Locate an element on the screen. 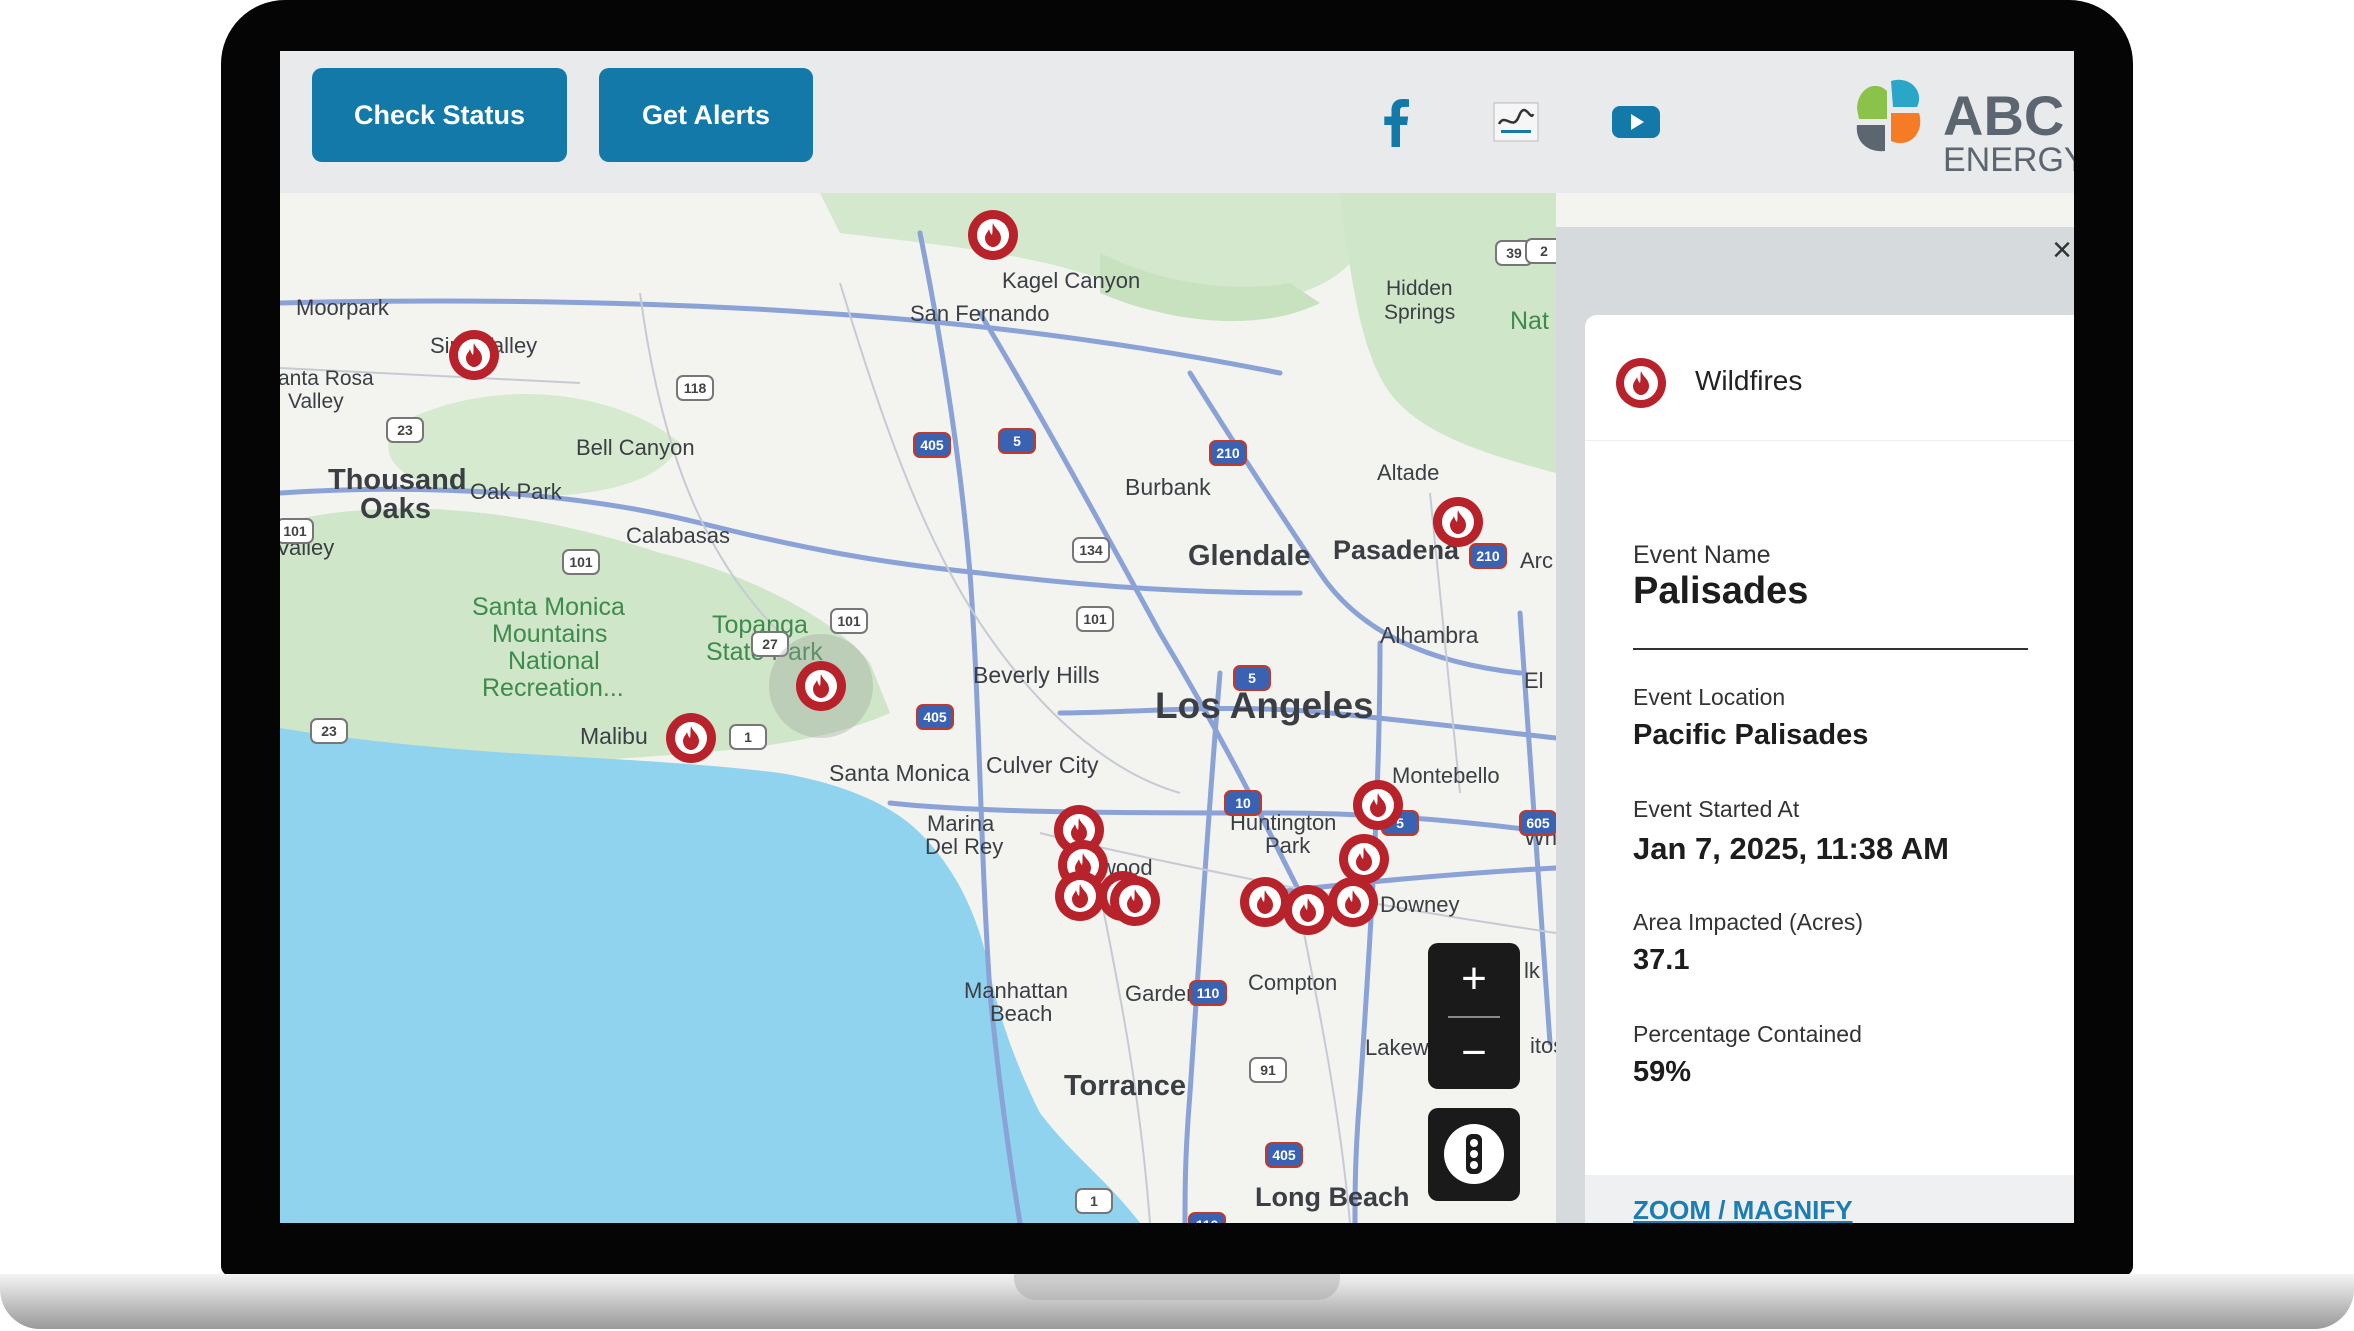 This screenshot has height=1331, width=2354. map-label: lk is located at coordinates (1532, 970).